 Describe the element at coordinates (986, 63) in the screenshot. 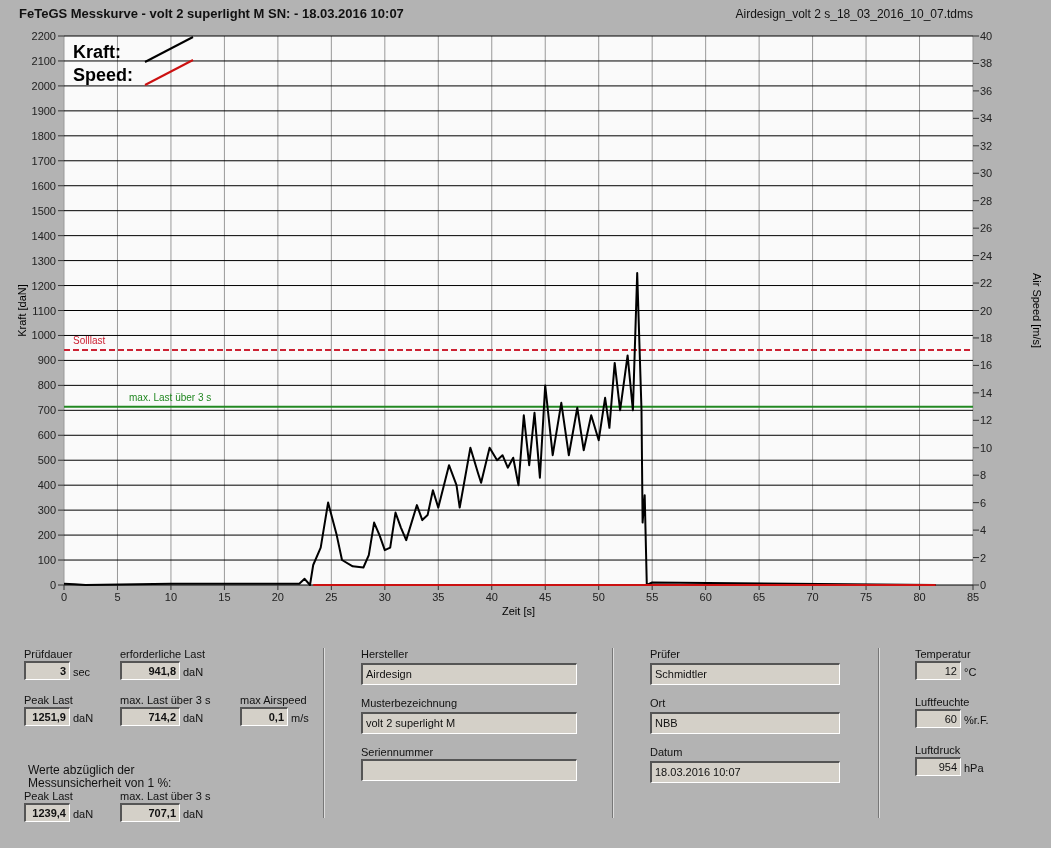

I see `axis-tick-label: 38` at that location.